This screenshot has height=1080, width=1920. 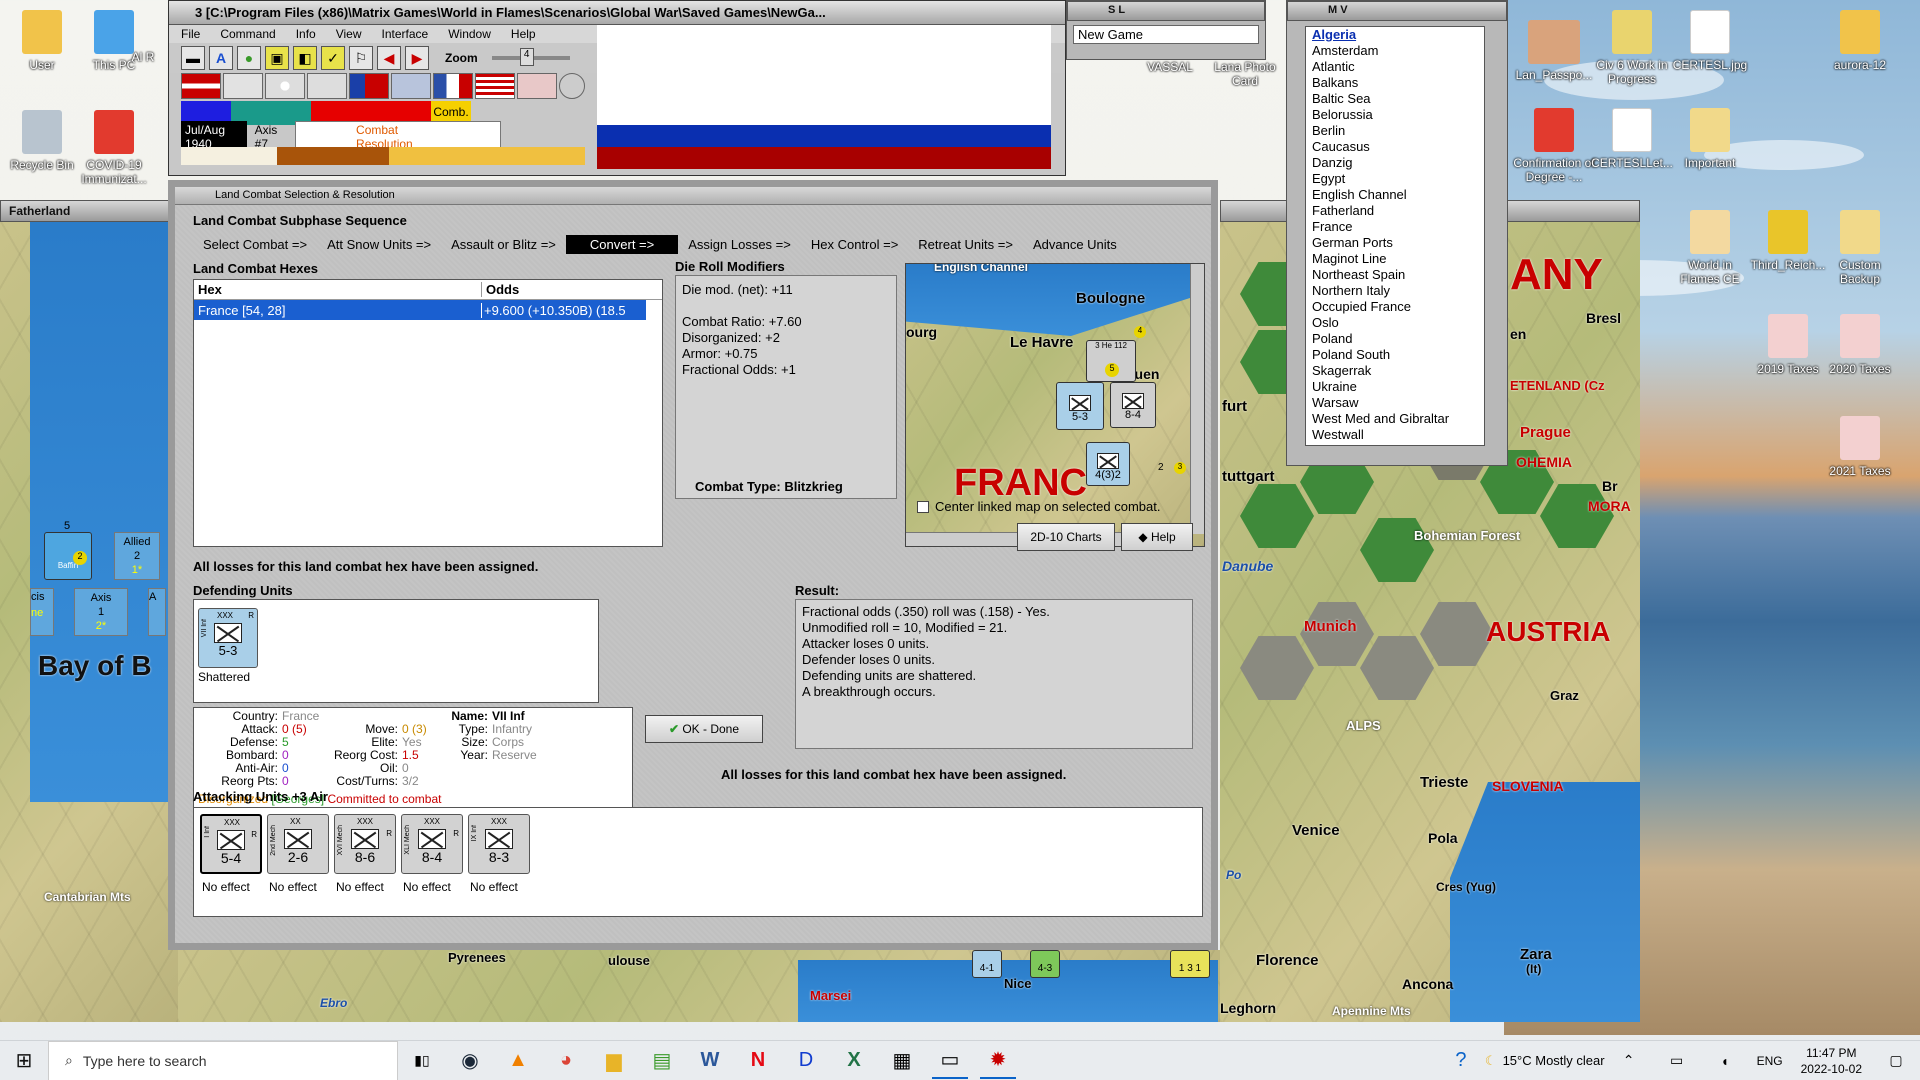 I want to click on zoom-slider: 4, so click(x=530, y=57).